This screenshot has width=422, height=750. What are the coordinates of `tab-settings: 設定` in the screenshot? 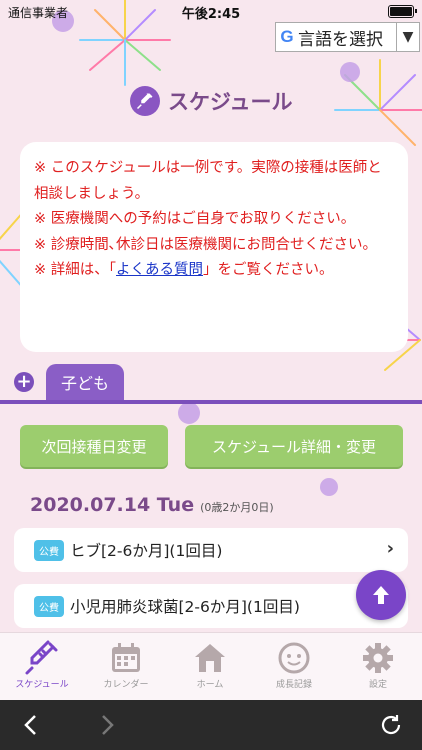 It's located at (378, 664).